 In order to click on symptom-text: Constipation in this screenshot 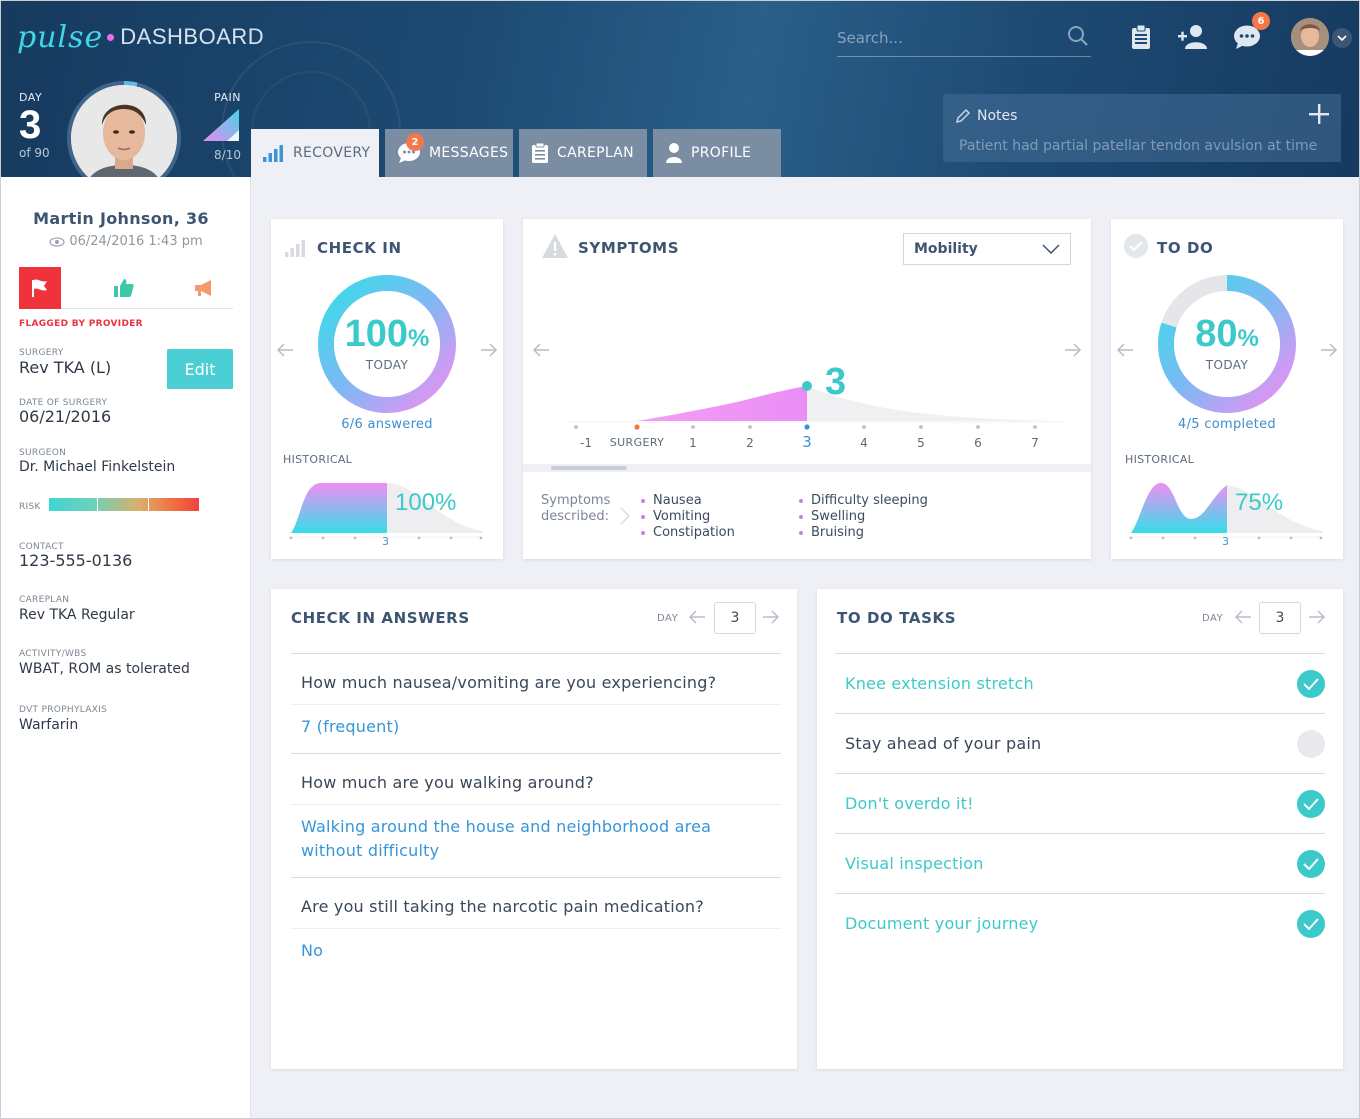, I will do `click(694, 532)`.